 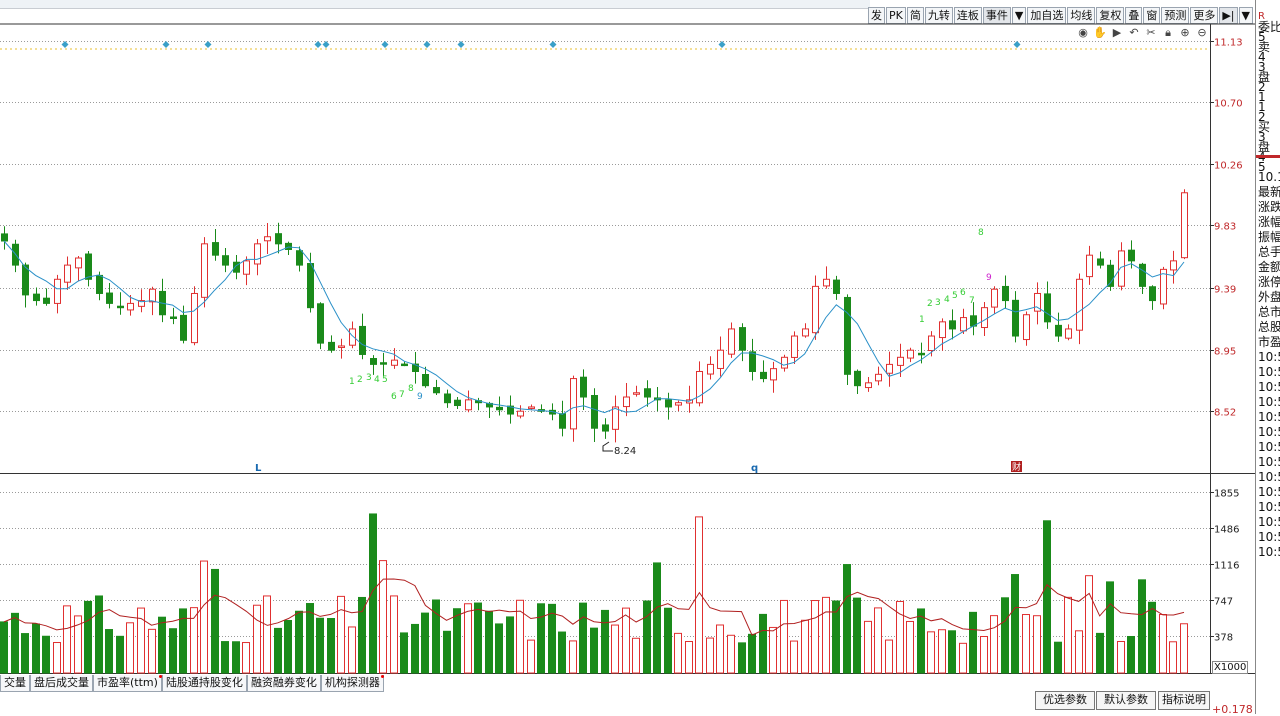 What do you see at coordinates (204, 683) in the screenshot?
I see `indicator-tab: 陆股通持股变化` at bounding box center [204, 683].